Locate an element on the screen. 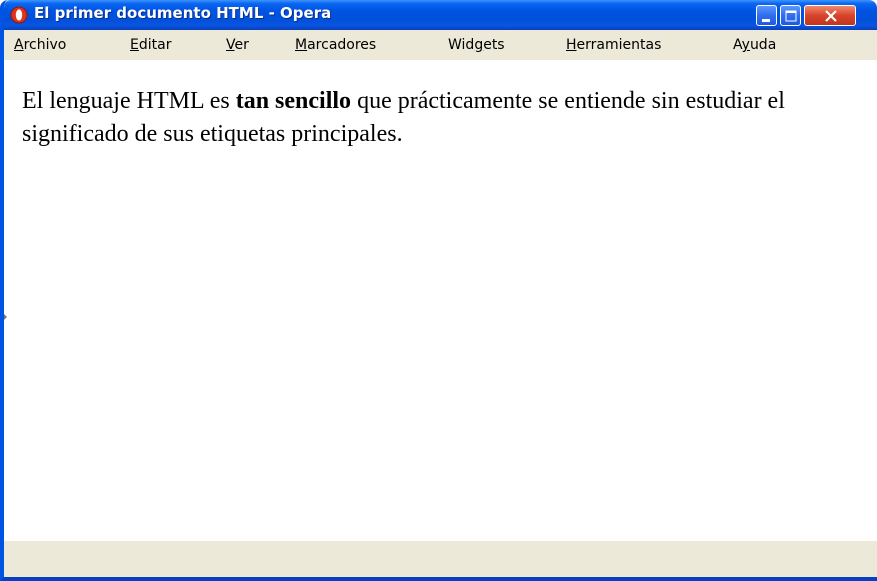 This screenshot has height=581, width=877. maximize-button is located at coordinates (790, 15).